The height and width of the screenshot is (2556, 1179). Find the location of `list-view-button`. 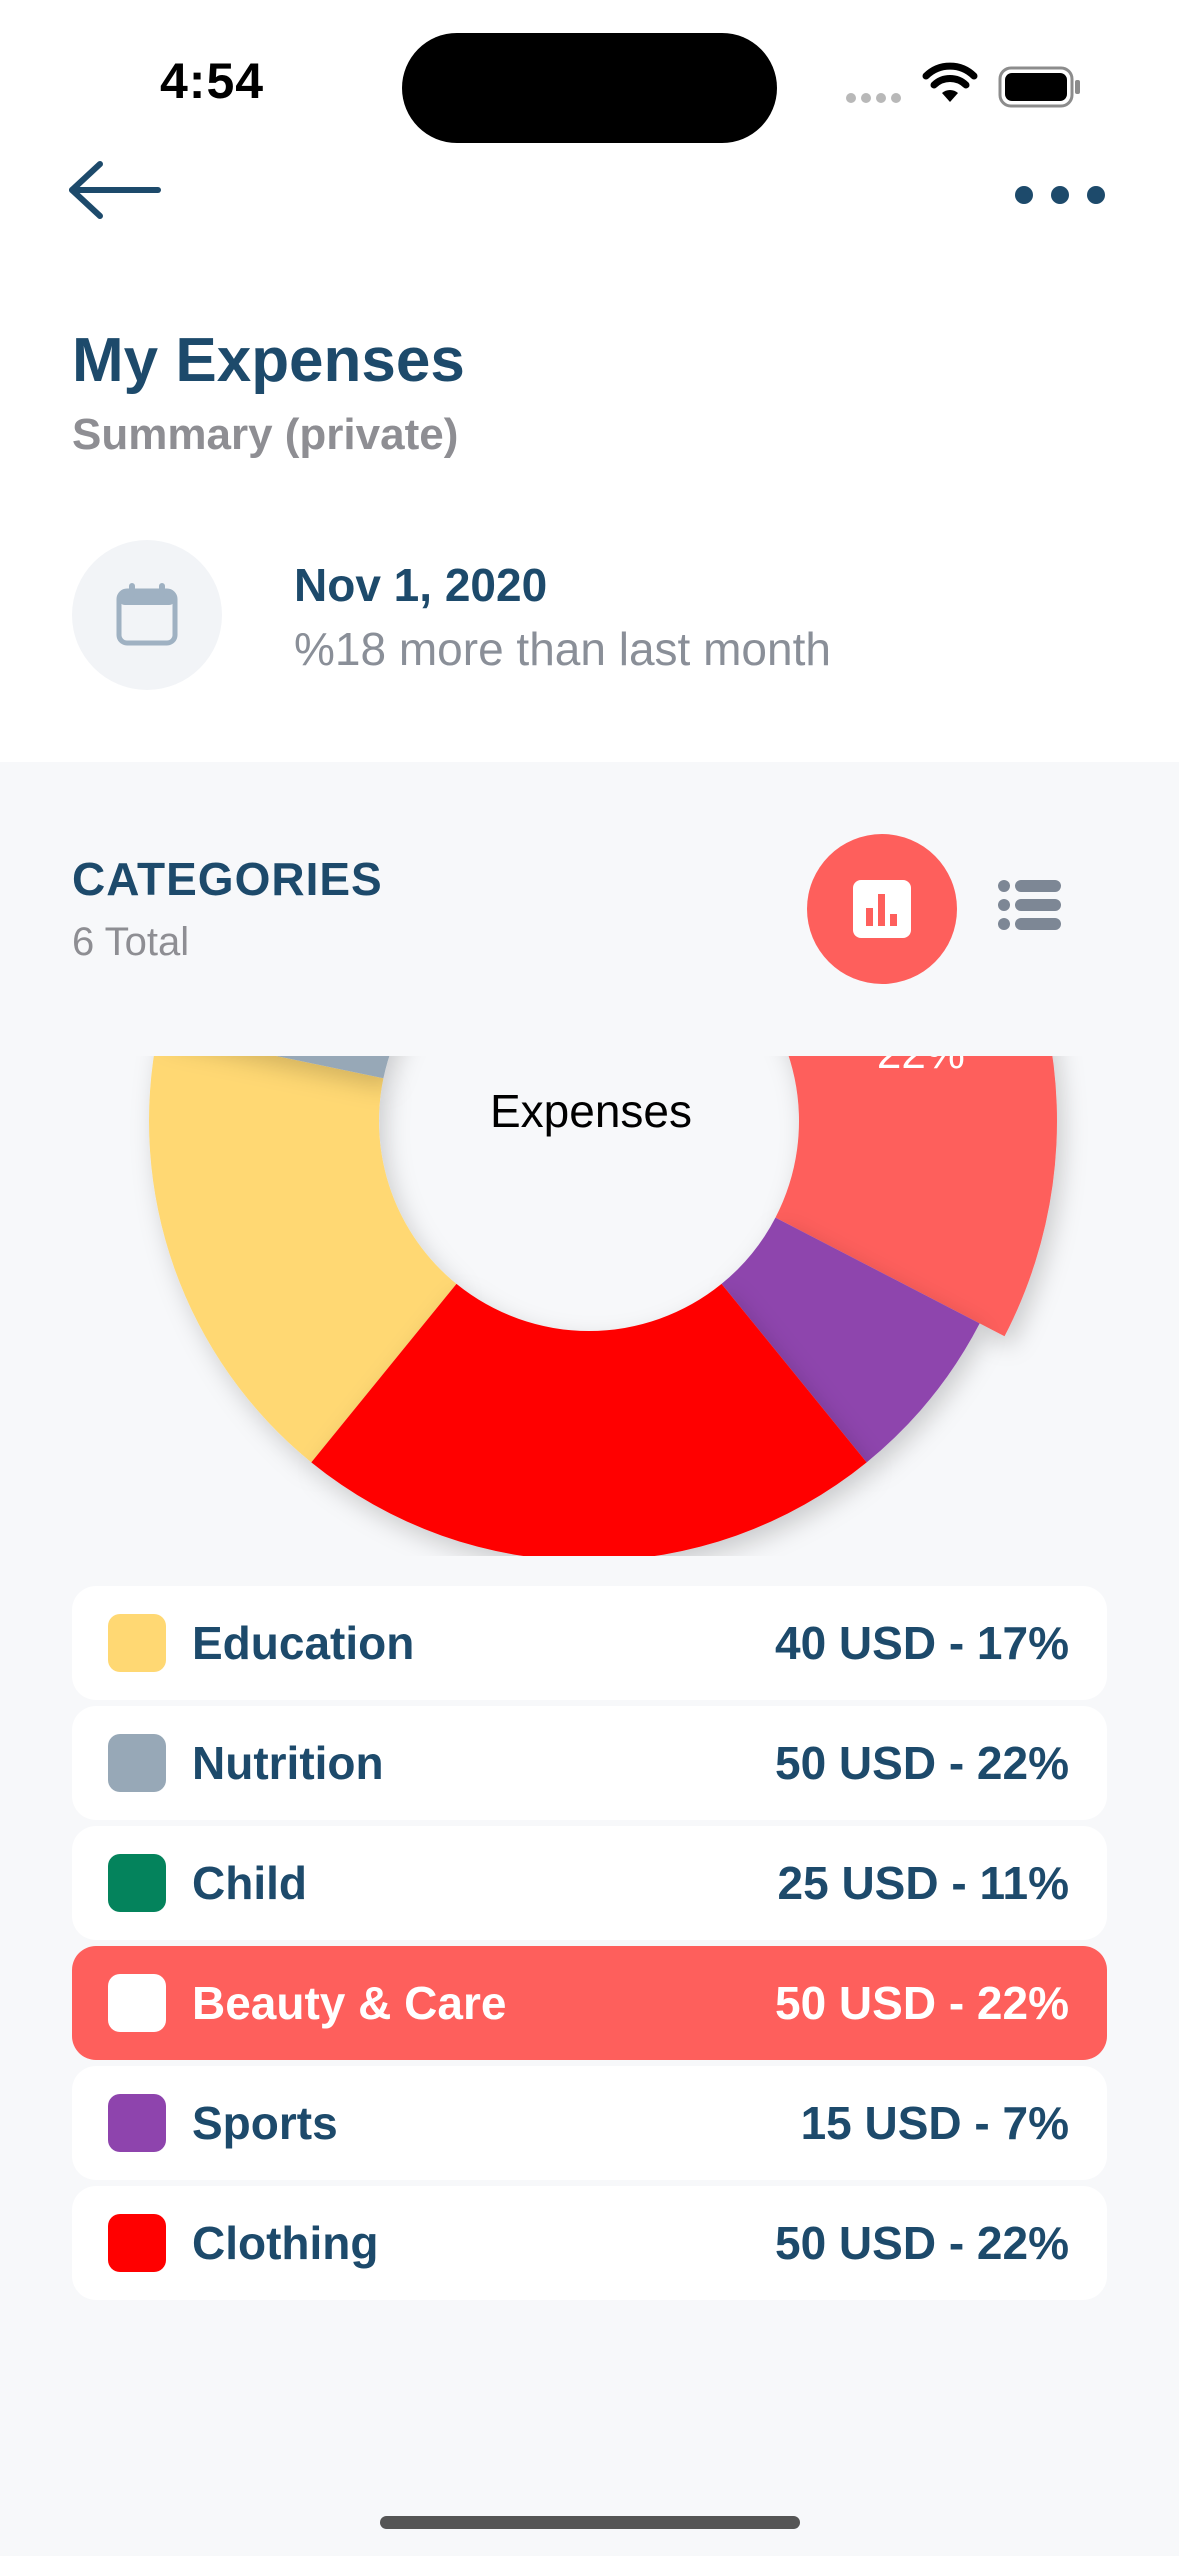

list-view-button is located at coordinates (1030, 907).